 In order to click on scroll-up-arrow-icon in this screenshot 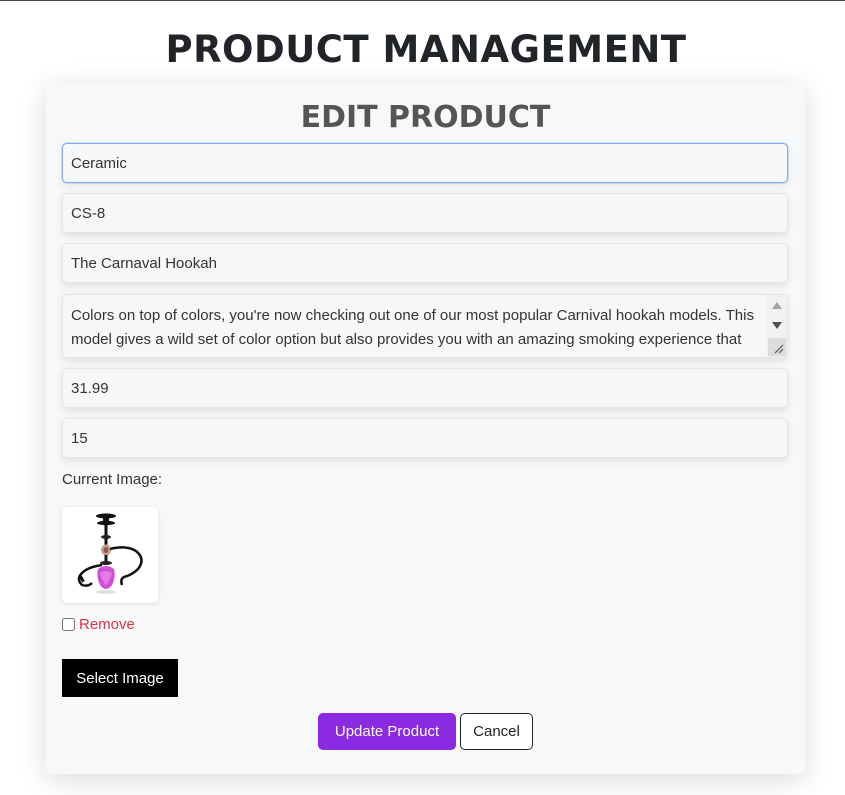, I will do `click(777, 305)`.